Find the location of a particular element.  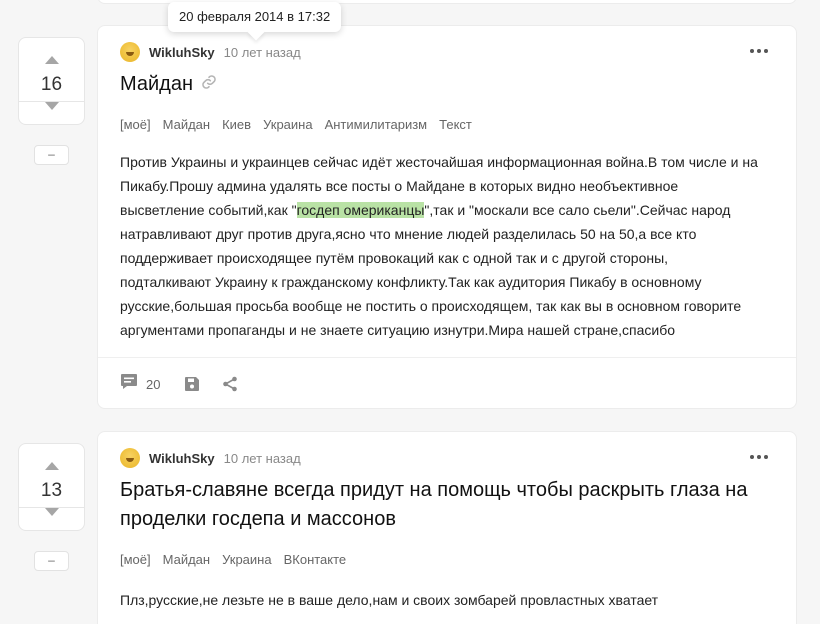

post-title-line: проделки госдепа и массонов is located at coordinates (433, 519).